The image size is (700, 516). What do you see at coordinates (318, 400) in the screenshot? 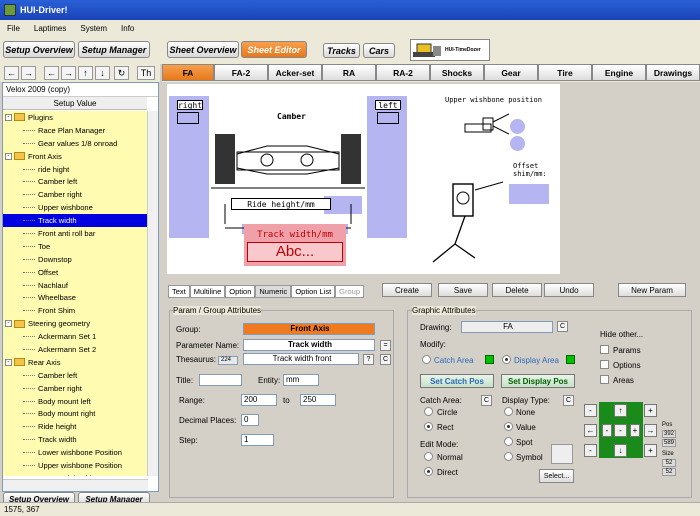
I see `range-to-field: 250` at bounding box center [318, 400].